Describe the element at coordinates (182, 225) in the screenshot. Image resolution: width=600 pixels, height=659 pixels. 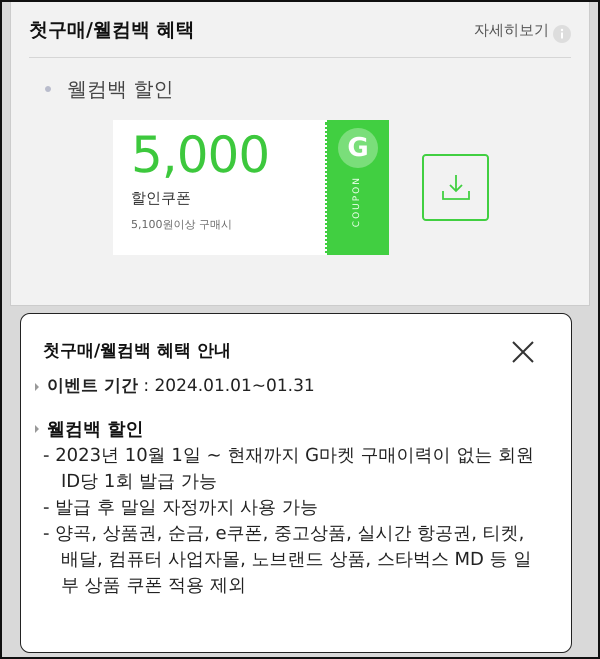
I see `coupon-condition: 5,100원이상 구매시` at that location.